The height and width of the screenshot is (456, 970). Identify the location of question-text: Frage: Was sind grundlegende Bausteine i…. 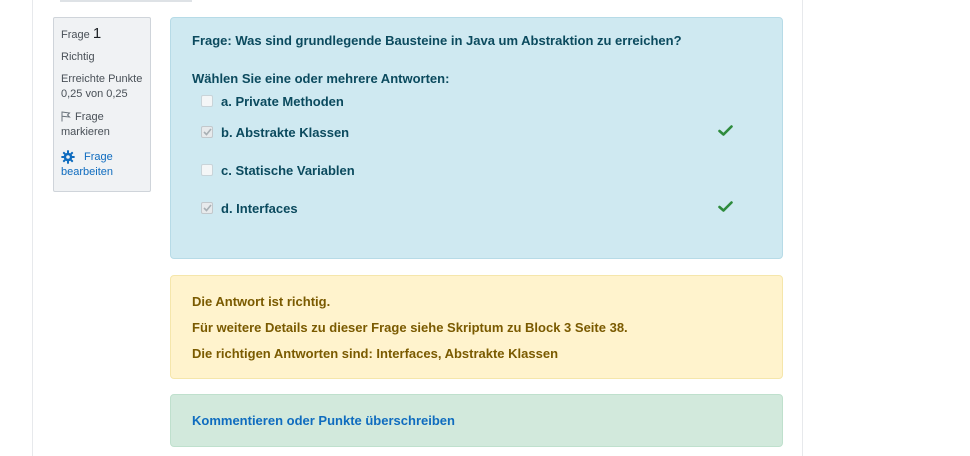
(437, 40).